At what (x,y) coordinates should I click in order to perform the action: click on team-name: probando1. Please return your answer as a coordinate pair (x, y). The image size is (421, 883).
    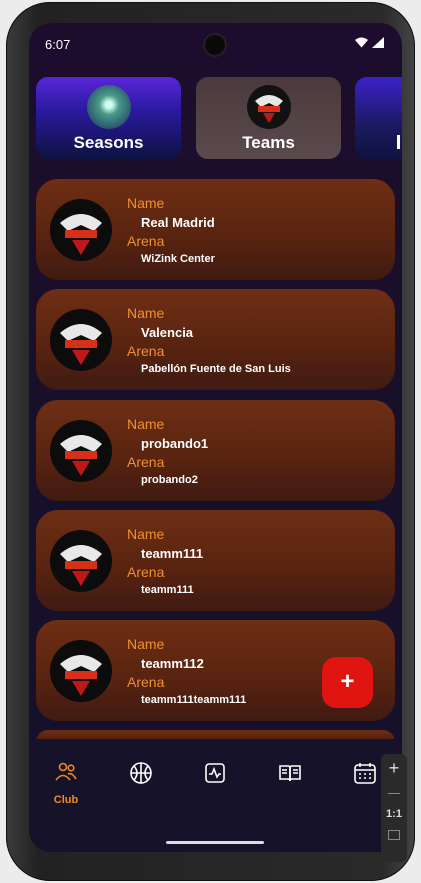
    Looking at the image, I should click on (175, 443).